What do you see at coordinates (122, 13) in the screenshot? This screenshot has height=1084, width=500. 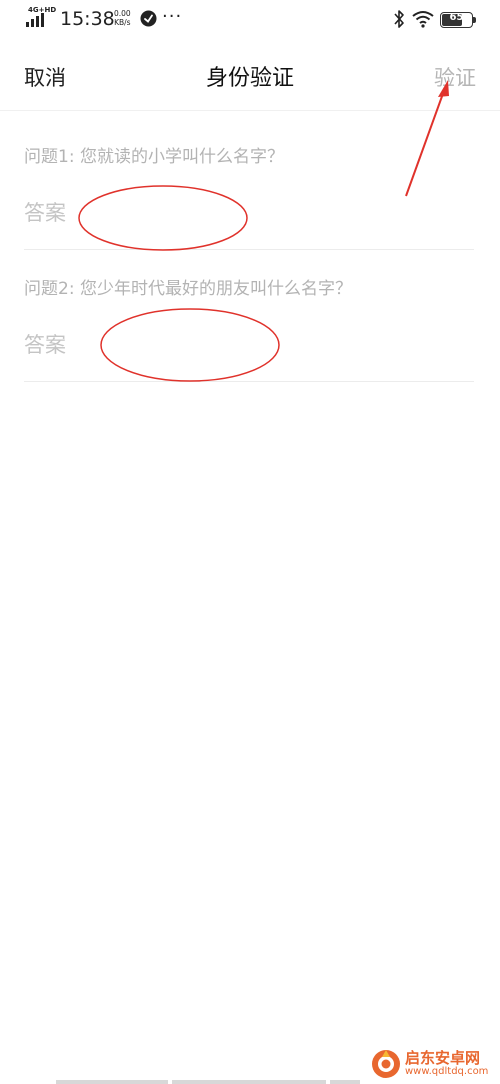 I see `speed-value: 0.00` at bounding box center [122, 13].